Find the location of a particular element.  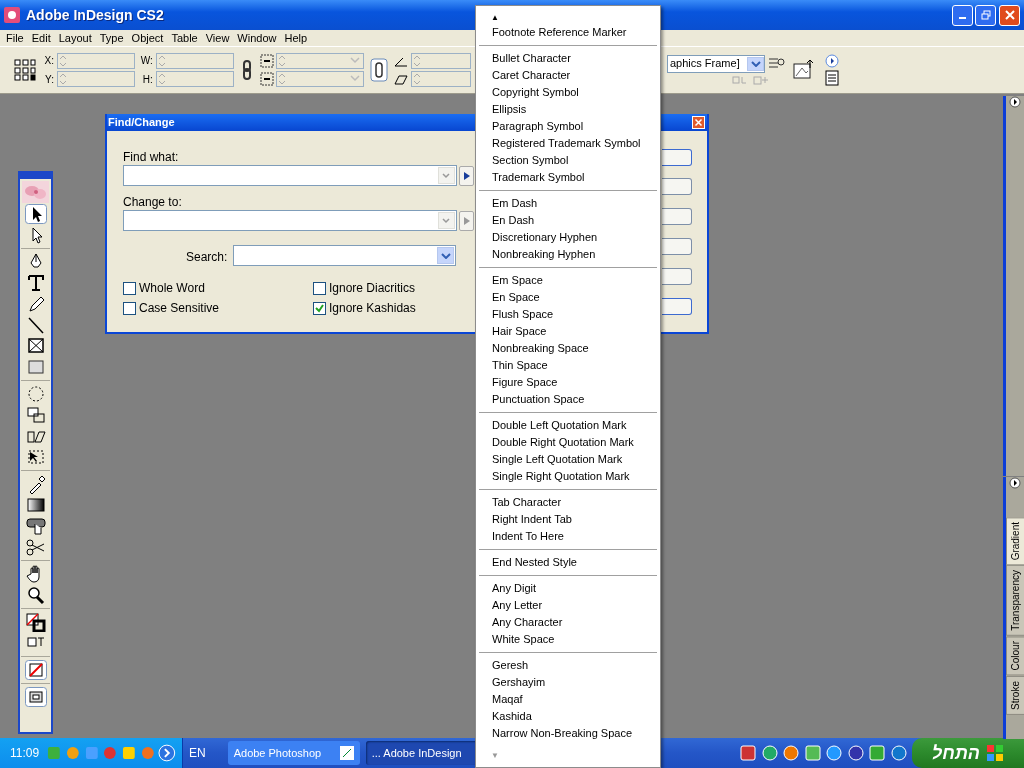

panel-tab: Stroke is located at coordinates (1014, 695).